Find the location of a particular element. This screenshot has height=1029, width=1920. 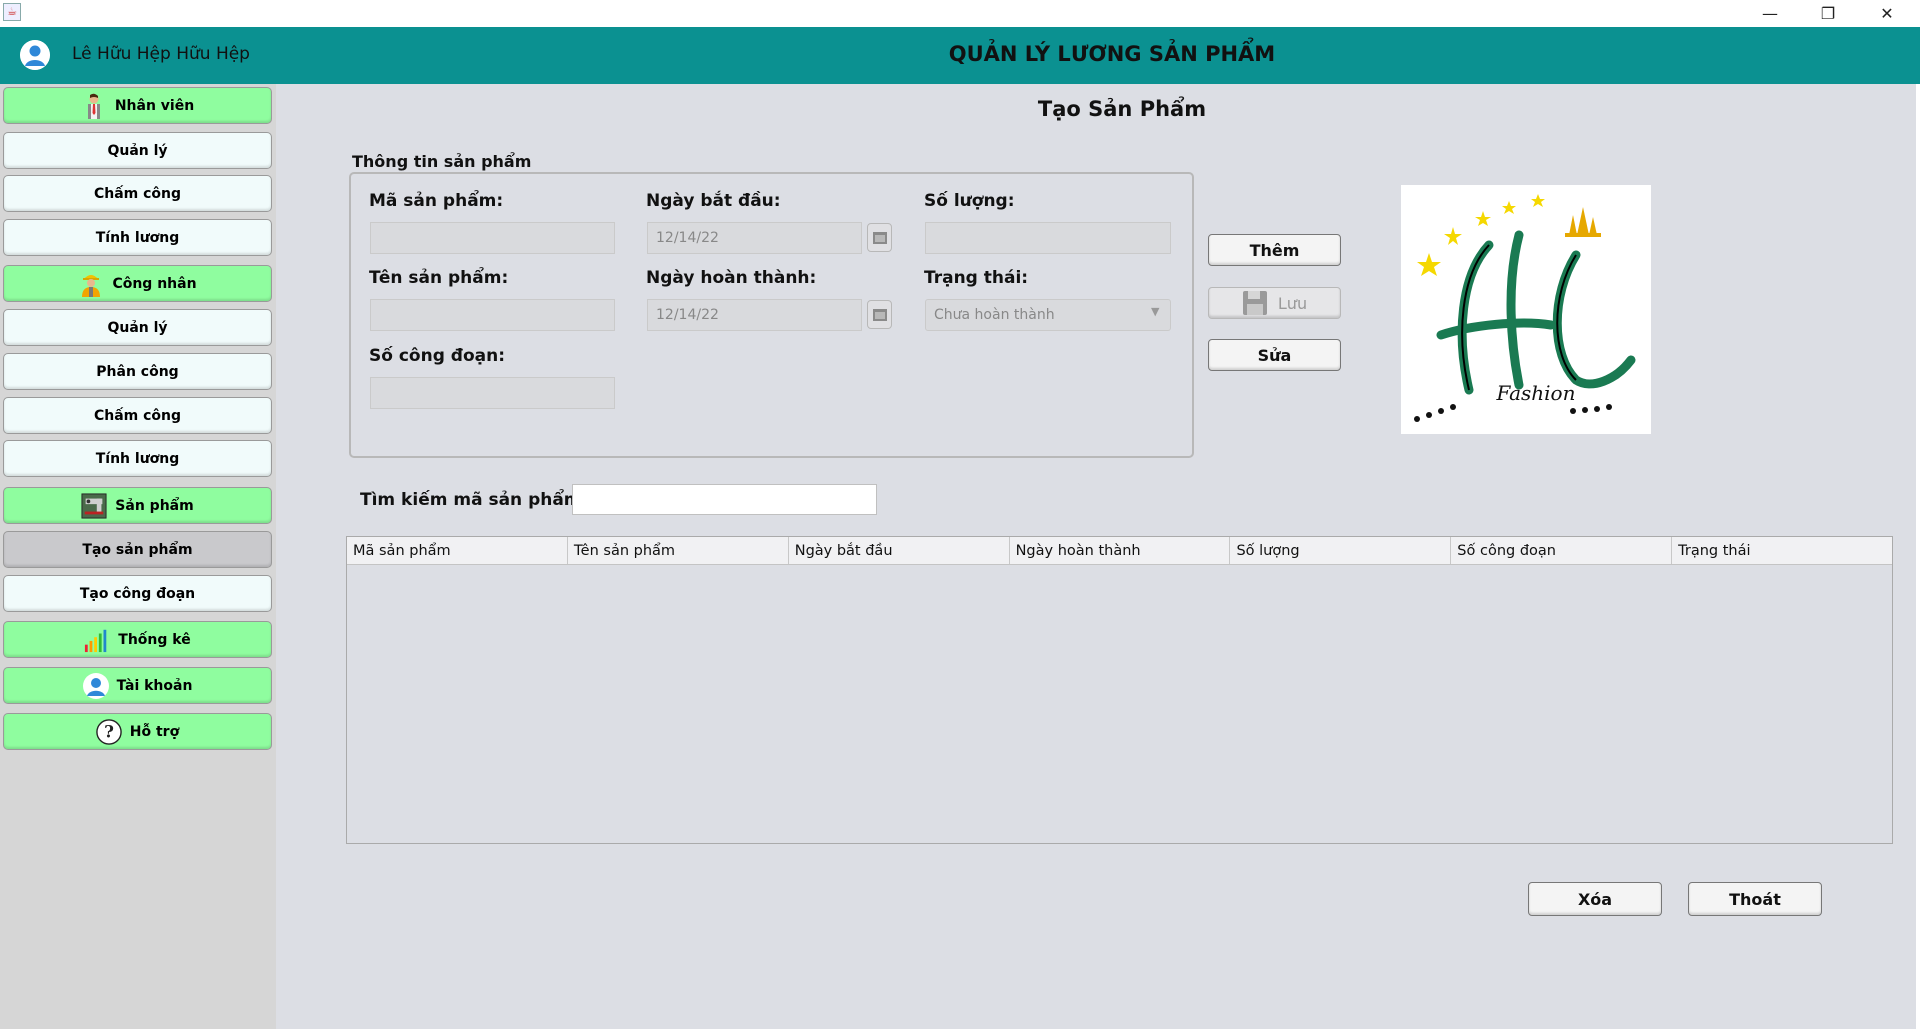

sidebar-item-tao-san-pham: Tạo sản phẩm is located at coordinates (137, 549).